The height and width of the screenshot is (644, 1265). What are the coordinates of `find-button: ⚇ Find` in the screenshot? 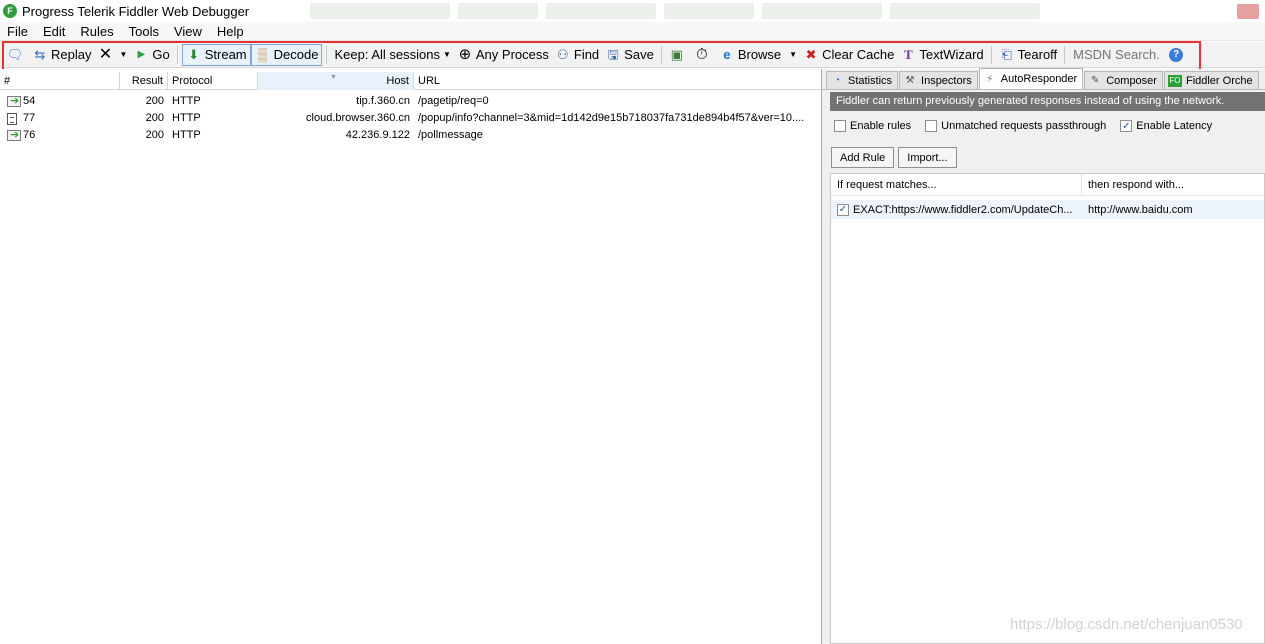 It's located at (577, 55).